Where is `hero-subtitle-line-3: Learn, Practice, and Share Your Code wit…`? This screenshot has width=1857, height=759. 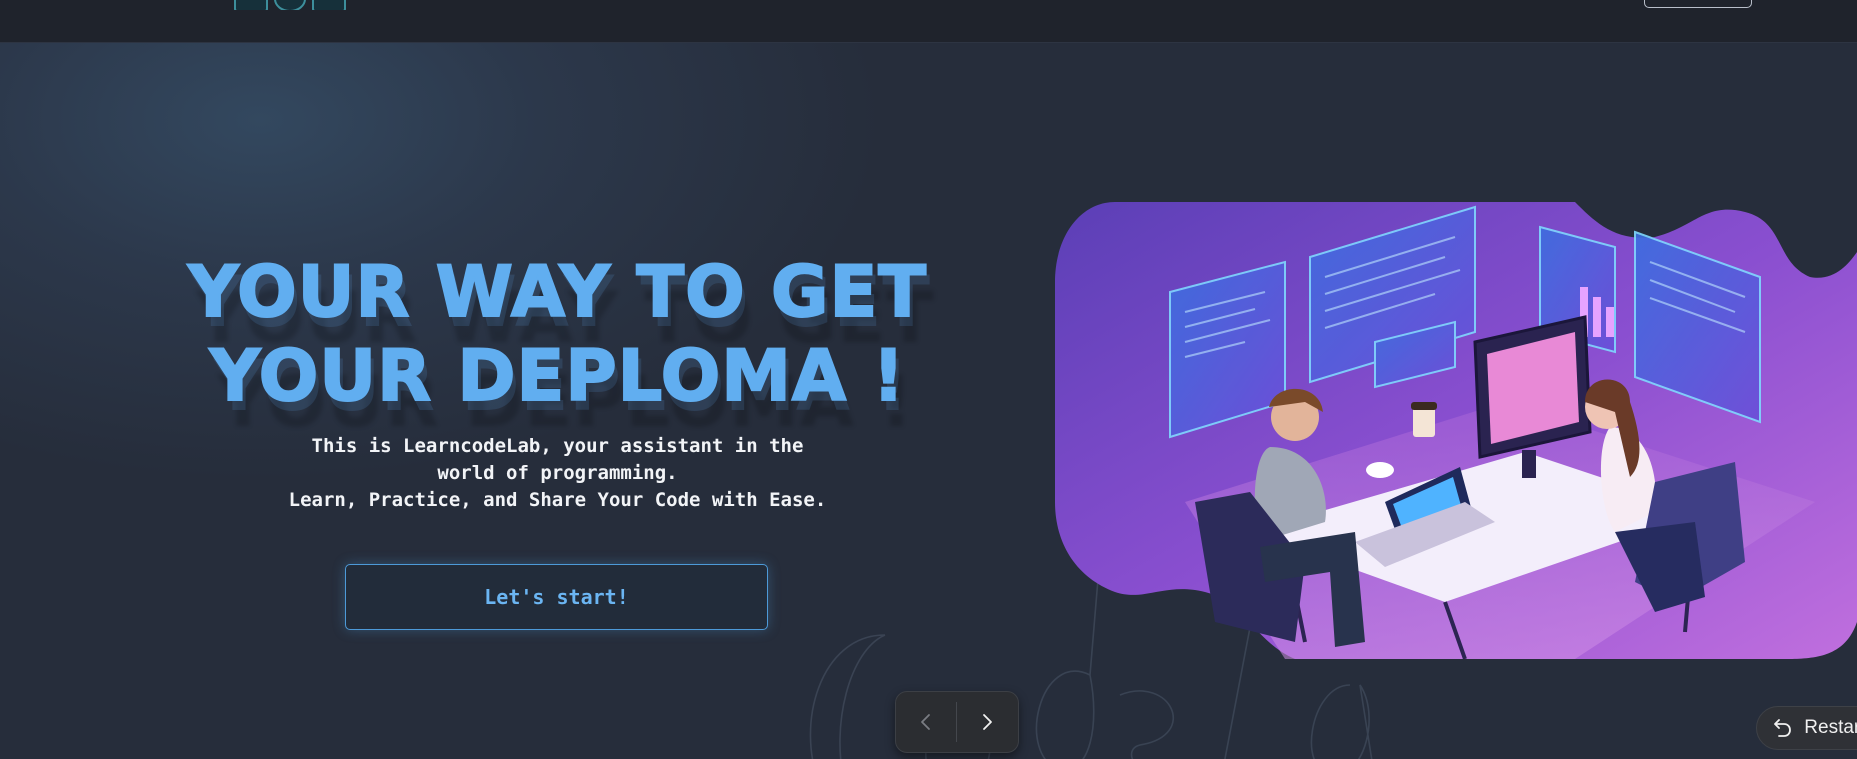
hero-subtitle-line-3: Learn, Practice, and Share Your Code wit… is located at coordinates (557, 500).